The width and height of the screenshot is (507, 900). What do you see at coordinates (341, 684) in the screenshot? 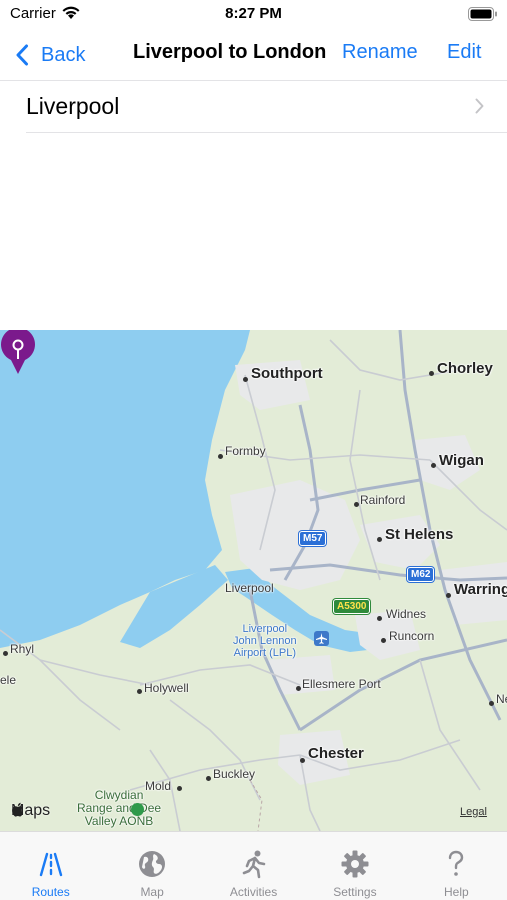
I see `place-label: Ellesmere Port` at bounding box center [341, 684].